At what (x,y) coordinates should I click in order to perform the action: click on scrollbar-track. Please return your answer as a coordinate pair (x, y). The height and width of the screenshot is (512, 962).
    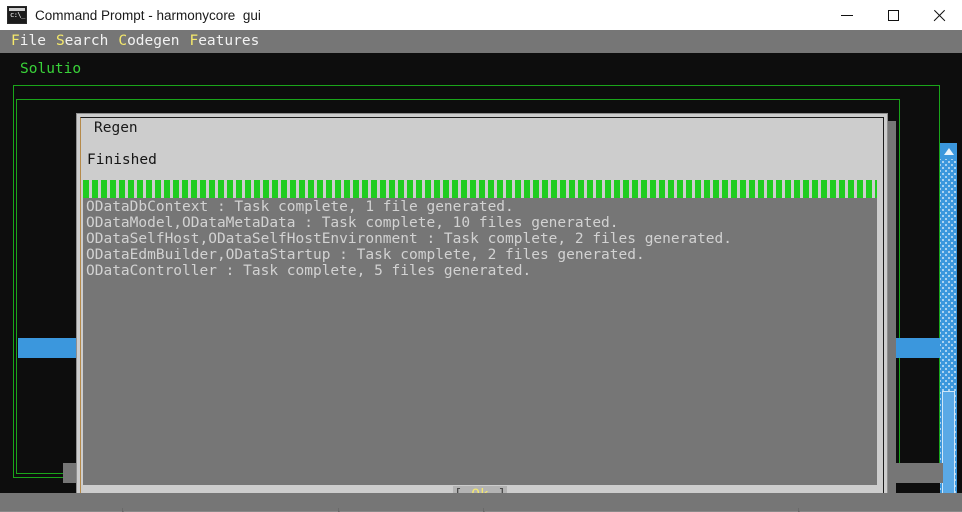
    Looking at the image, I should click on (948, 326).